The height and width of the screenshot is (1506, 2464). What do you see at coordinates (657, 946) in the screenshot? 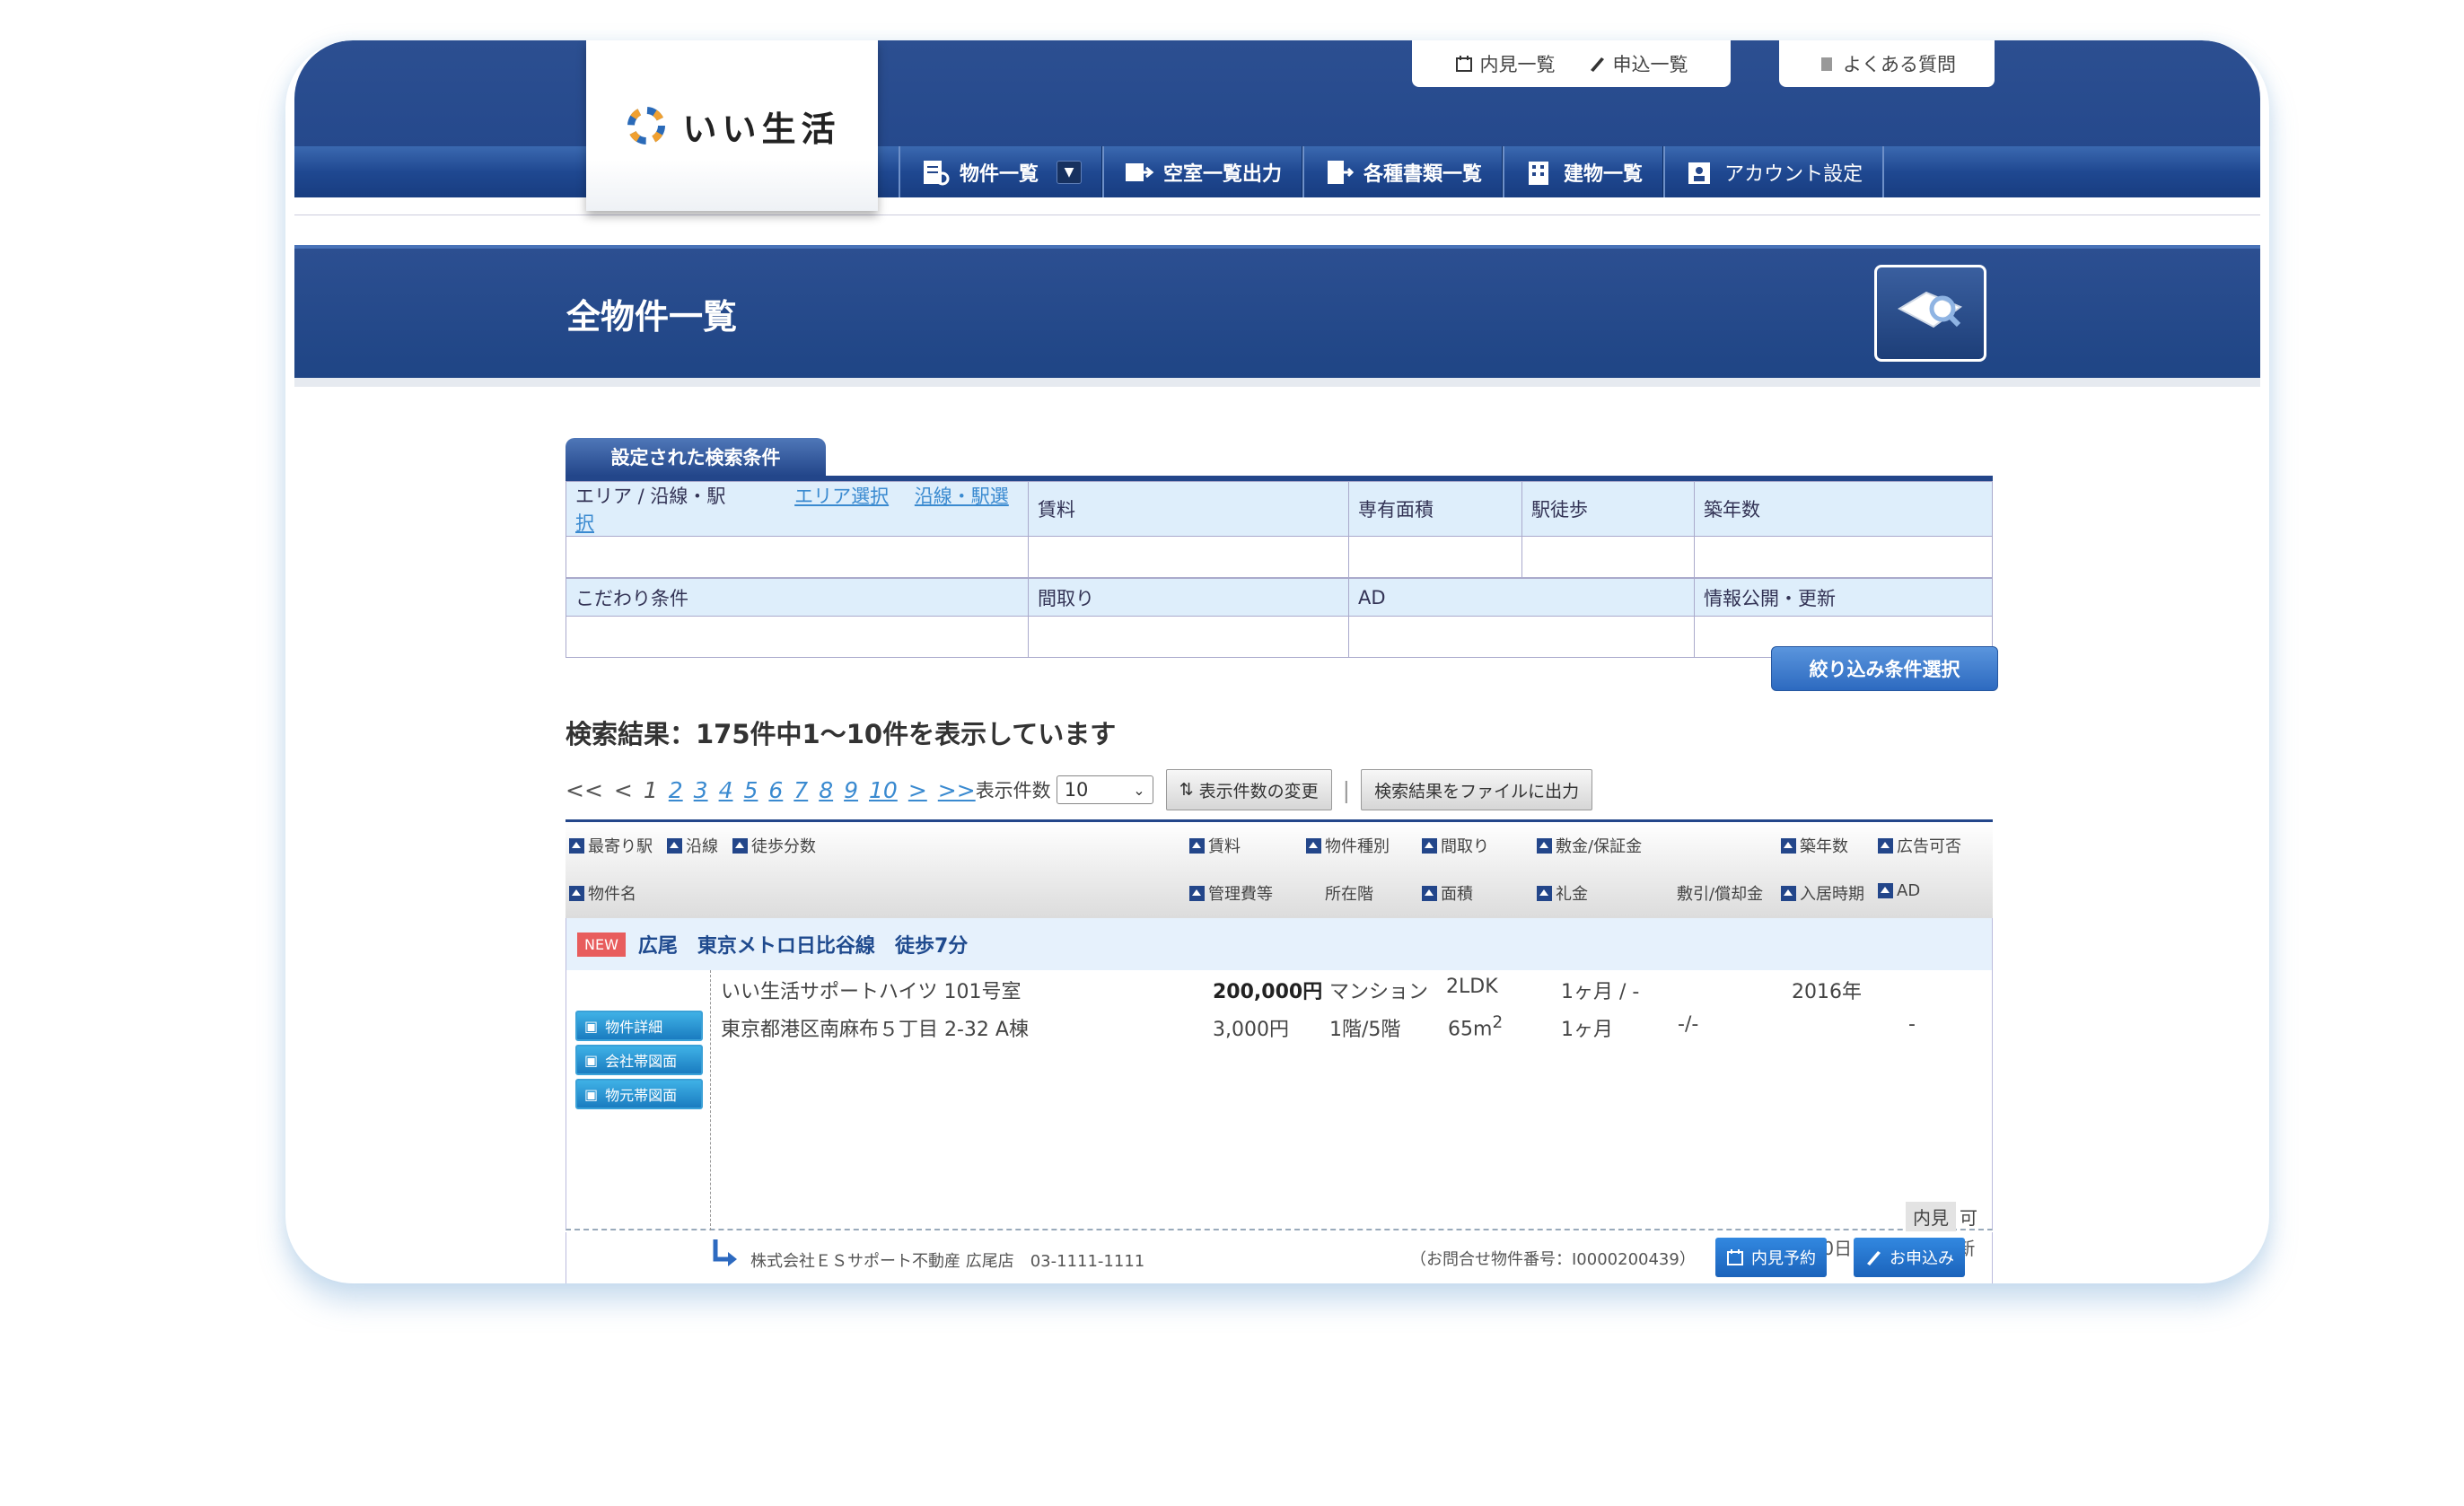
I see `listing-station: 広尾` at bounding box center [657, 946].